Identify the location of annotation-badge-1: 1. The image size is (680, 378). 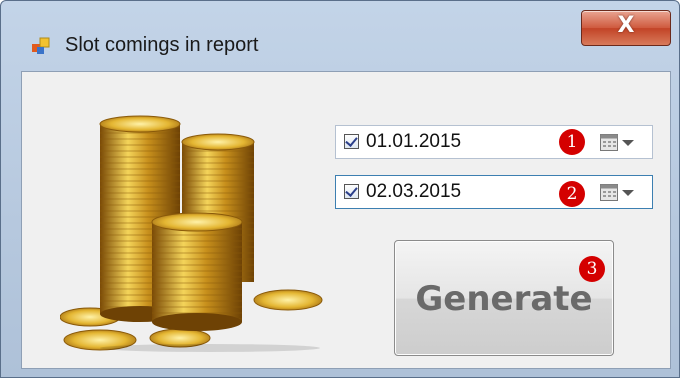
(572, 142).